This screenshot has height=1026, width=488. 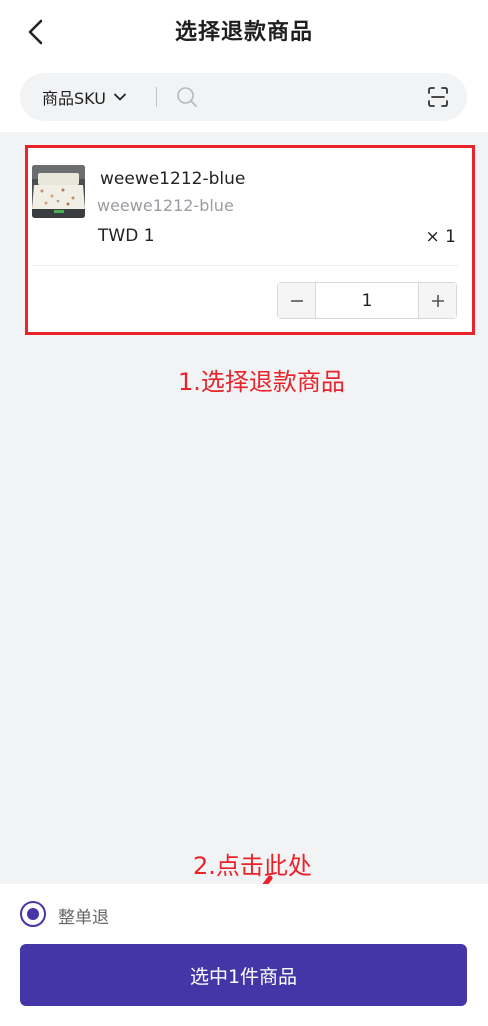 What do you see at coordinates (83, 915) in the screenshot?
I see `full-refund-label: 整单退` at bounding box center [83, 915].